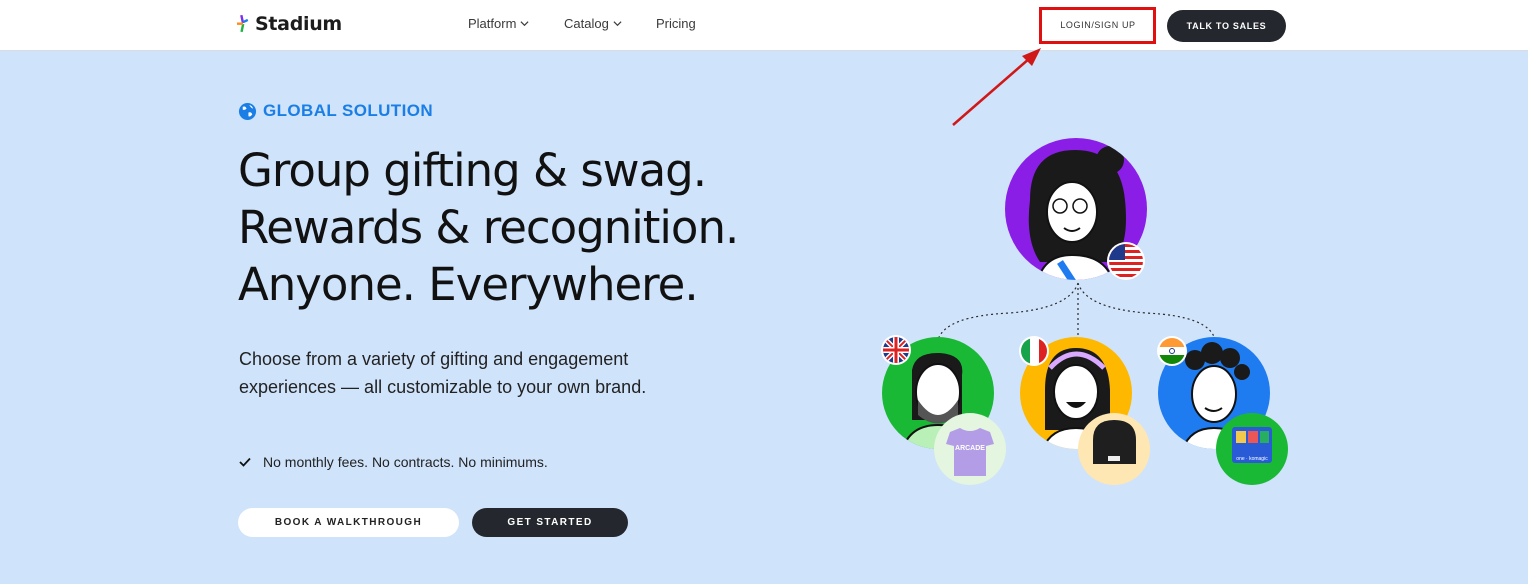 The width and height of the screenshot is (1528, 584). Describe the element at coordinates (943, 410) in the screenshot. I see `avatar-left: ARCADE` at that location.